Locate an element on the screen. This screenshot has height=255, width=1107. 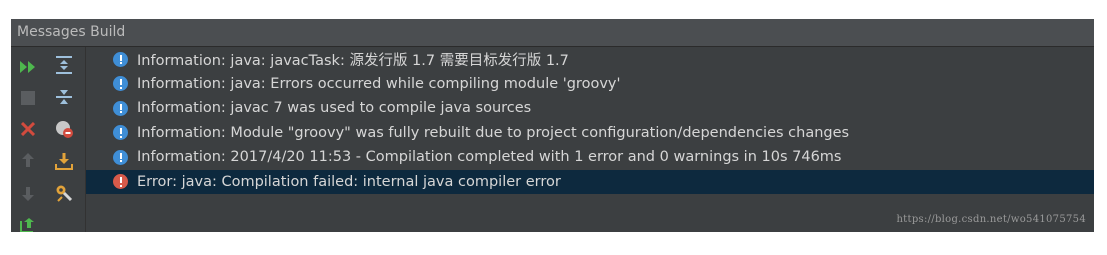
collapse-all-icon is located at coordinates (64, 97).